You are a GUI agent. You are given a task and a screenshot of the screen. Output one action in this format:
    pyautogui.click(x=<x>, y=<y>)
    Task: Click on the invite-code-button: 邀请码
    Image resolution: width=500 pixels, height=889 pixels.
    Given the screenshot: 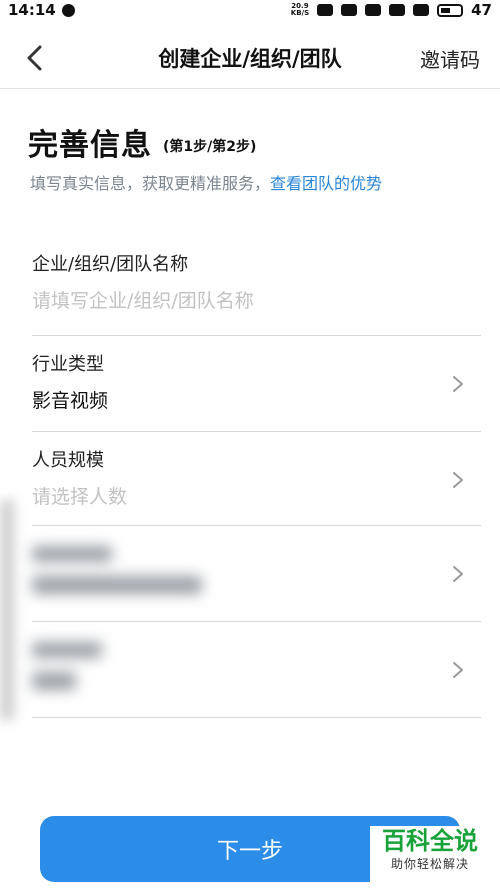 What is the action you would take?
    pyautogui.click(x=450, y=58)
    